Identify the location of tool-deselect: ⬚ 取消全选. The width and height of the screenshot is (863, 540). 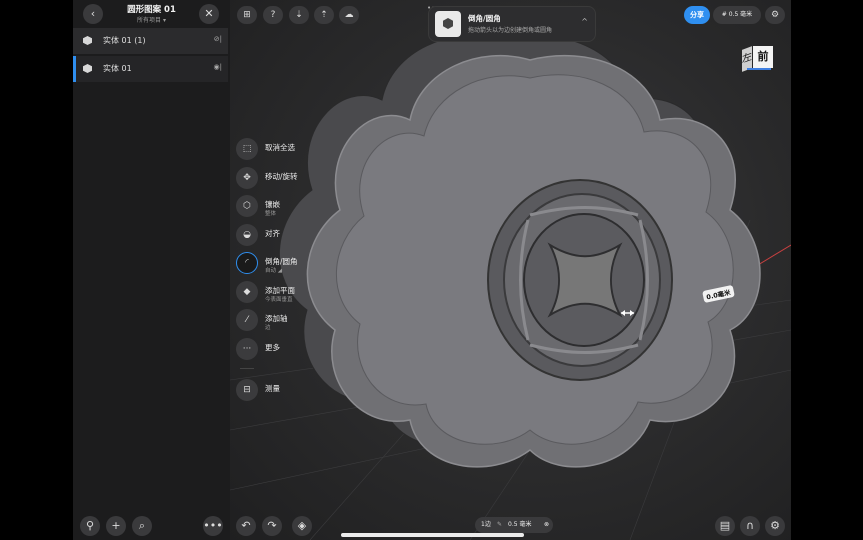
(293, 151).